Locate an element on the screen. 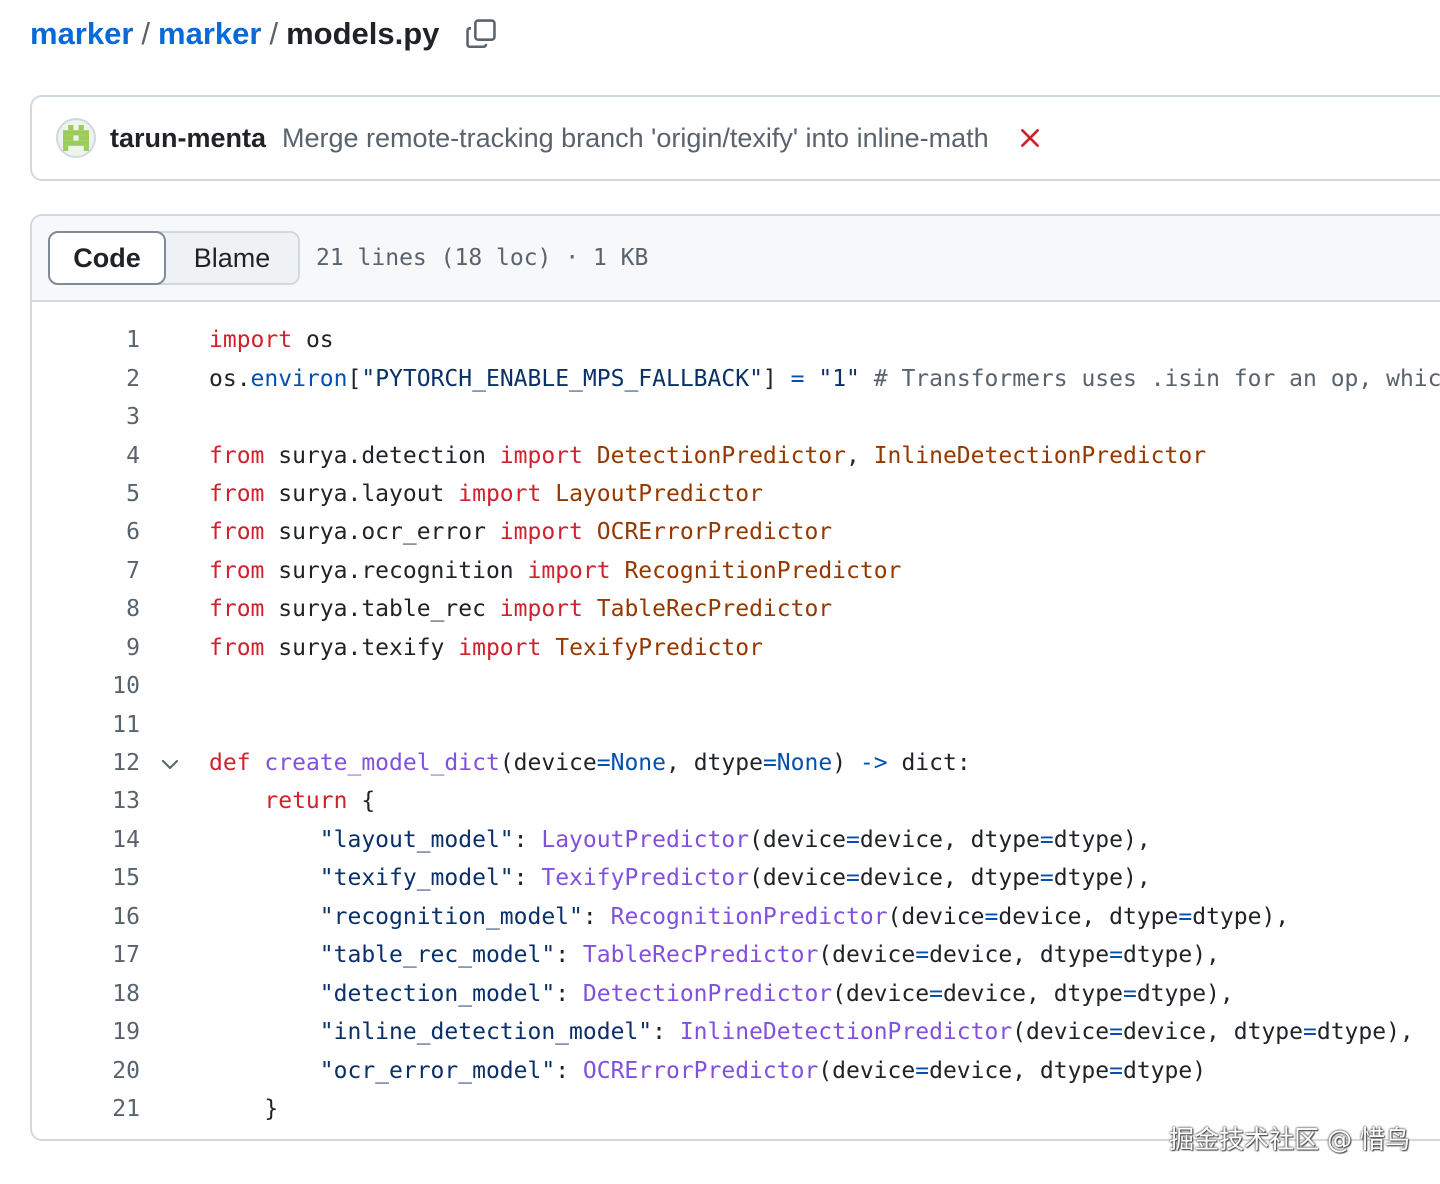 This screenshot has height=1184, width=1440. line-number: 1 is located at coordinates (86, 340).